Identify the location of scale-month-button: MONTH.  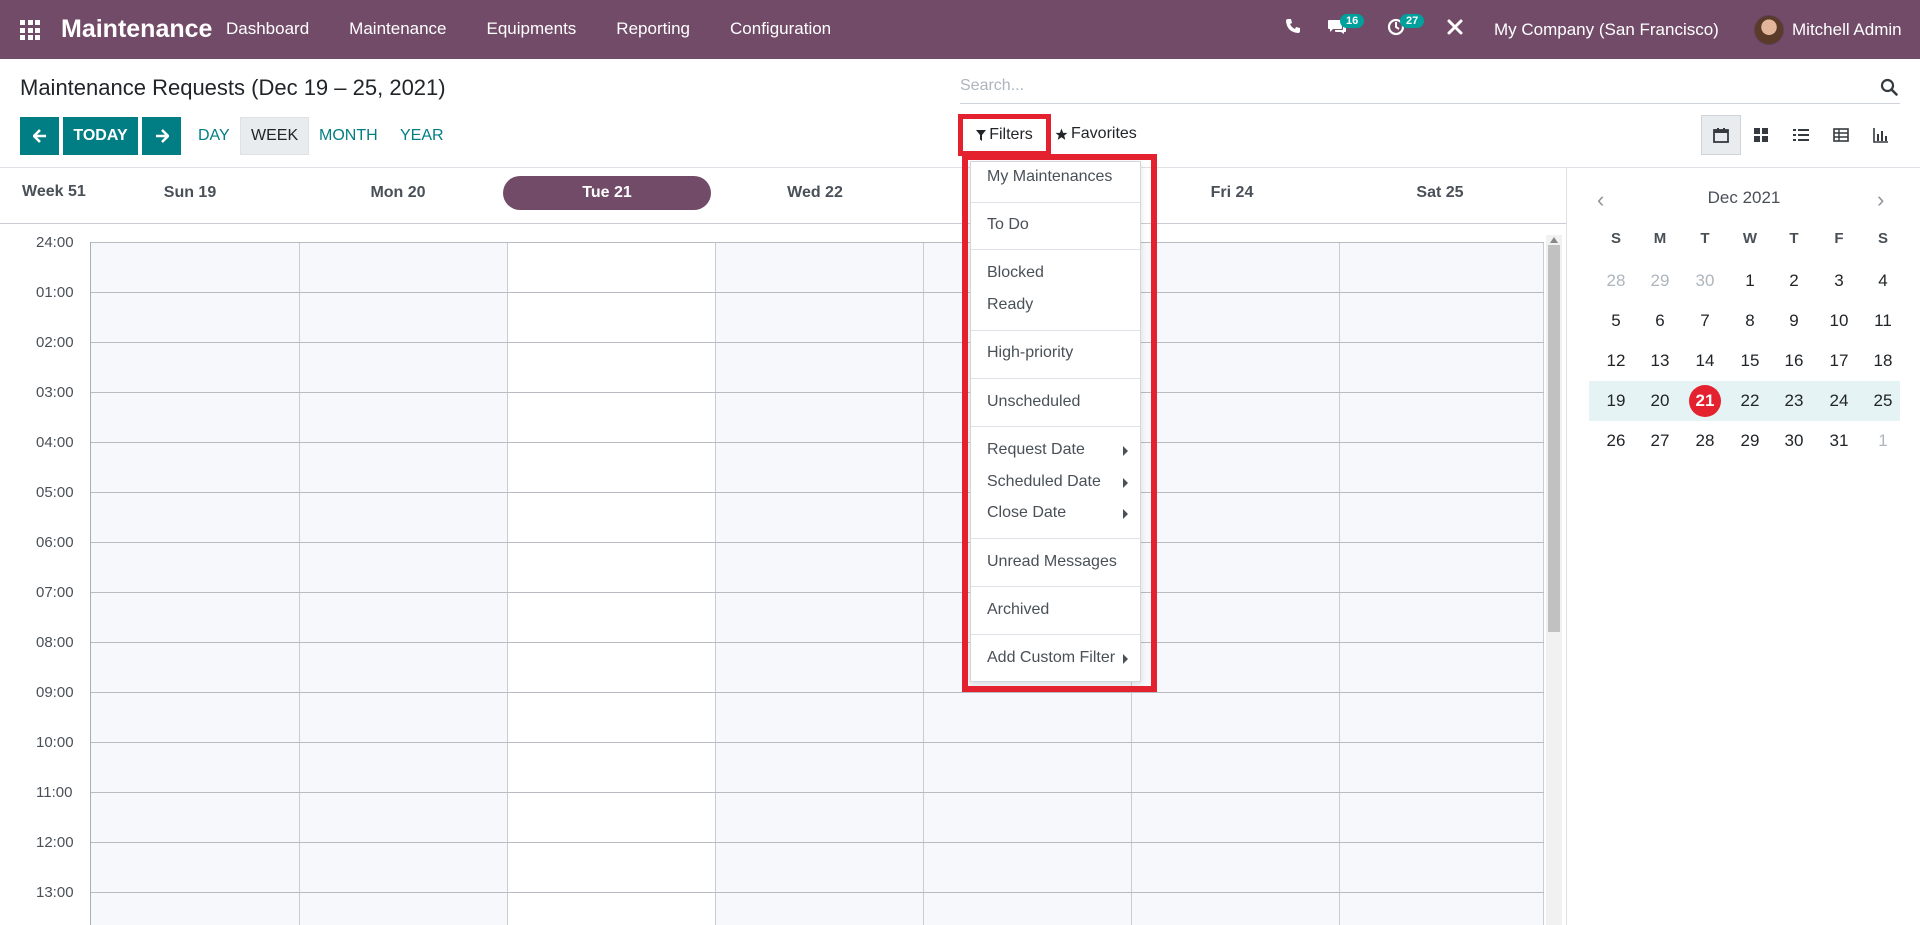
(348, 136).